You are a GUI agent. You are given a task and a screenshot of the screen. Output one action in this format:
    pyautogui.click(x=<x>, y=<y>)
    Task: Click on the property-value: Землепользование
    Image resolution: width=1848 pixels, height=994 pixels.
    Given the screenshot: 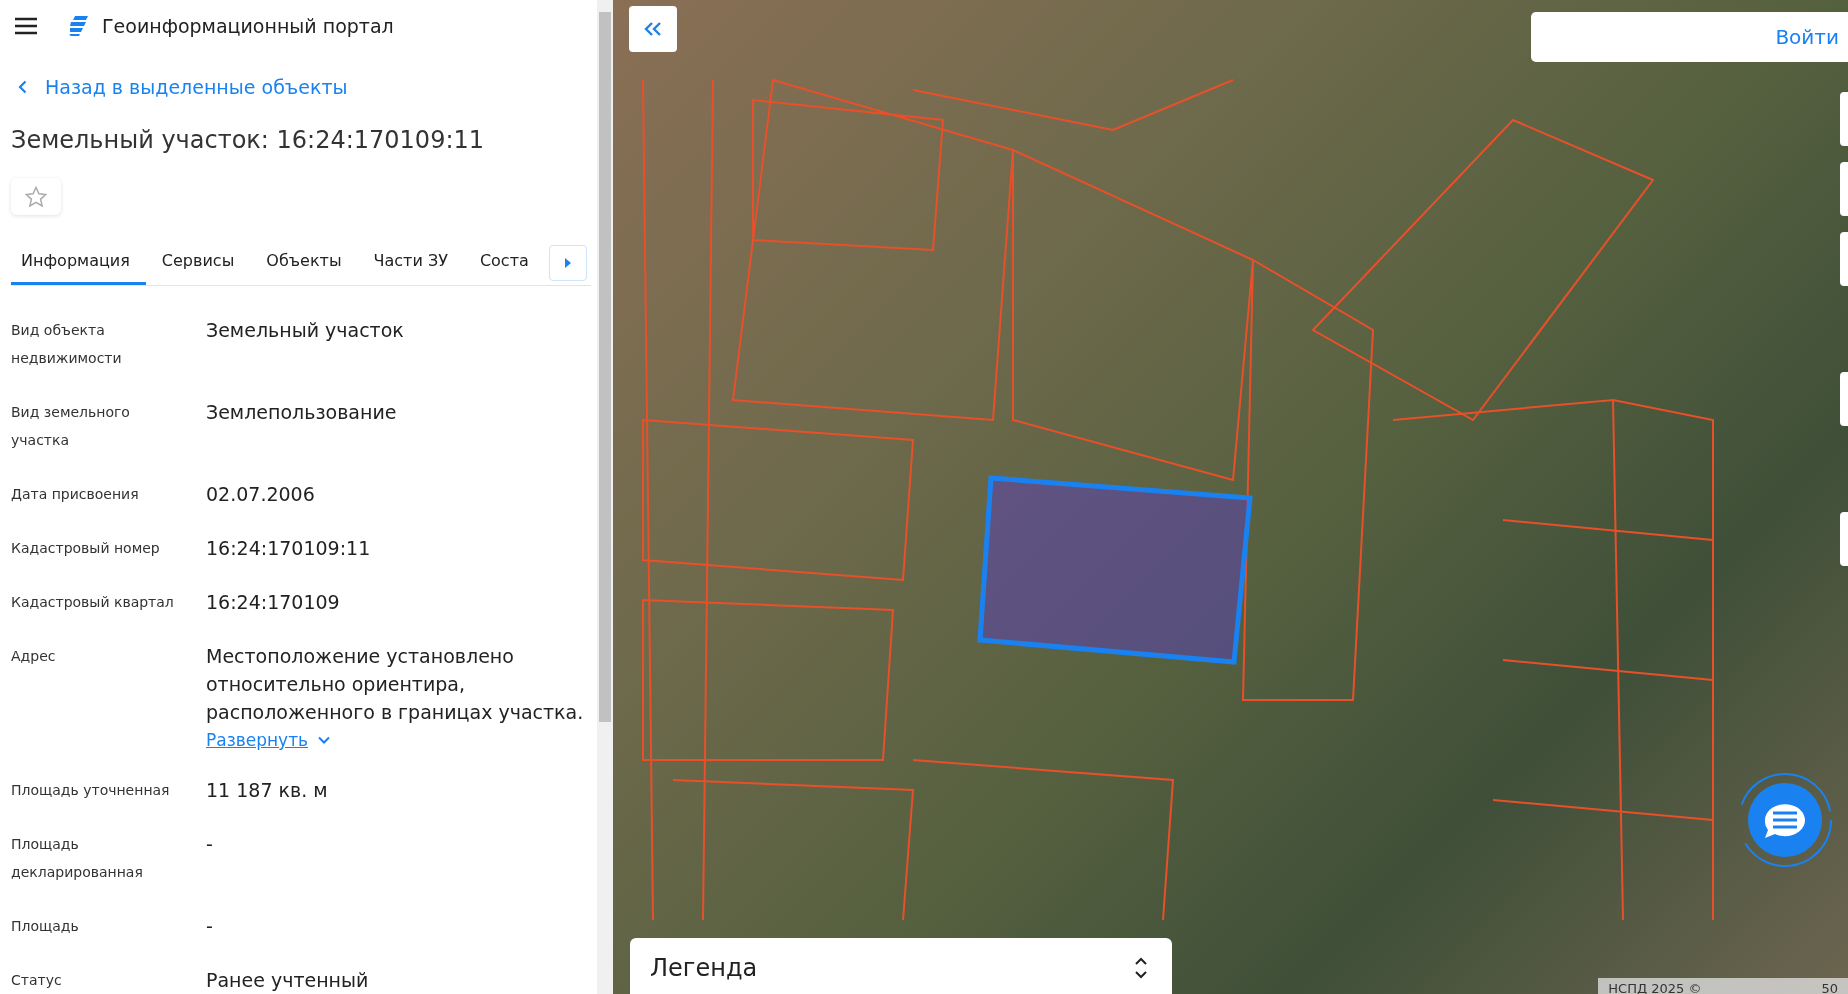 What is the action you would take?
    pyautogui.click(x=301, y=412)
    